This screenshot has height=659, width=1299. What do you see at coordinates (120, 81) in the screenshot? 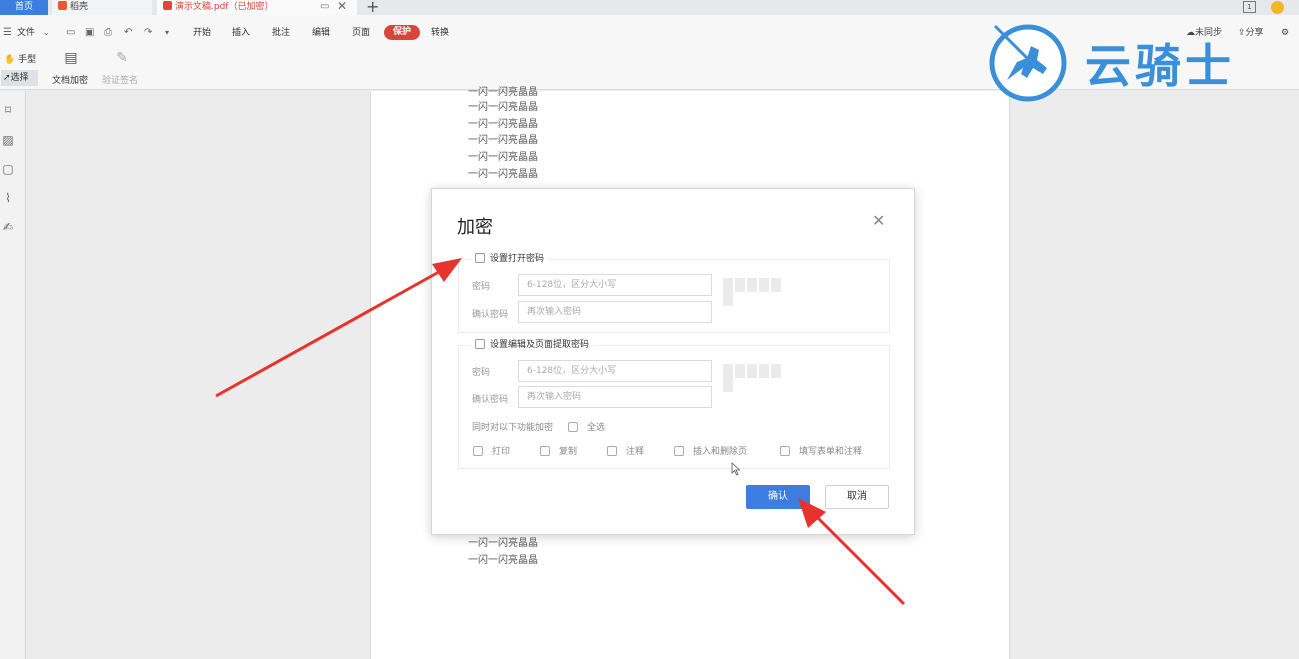
I see `verify-sign-button: 验证签名` at bounding box center [120, 81].